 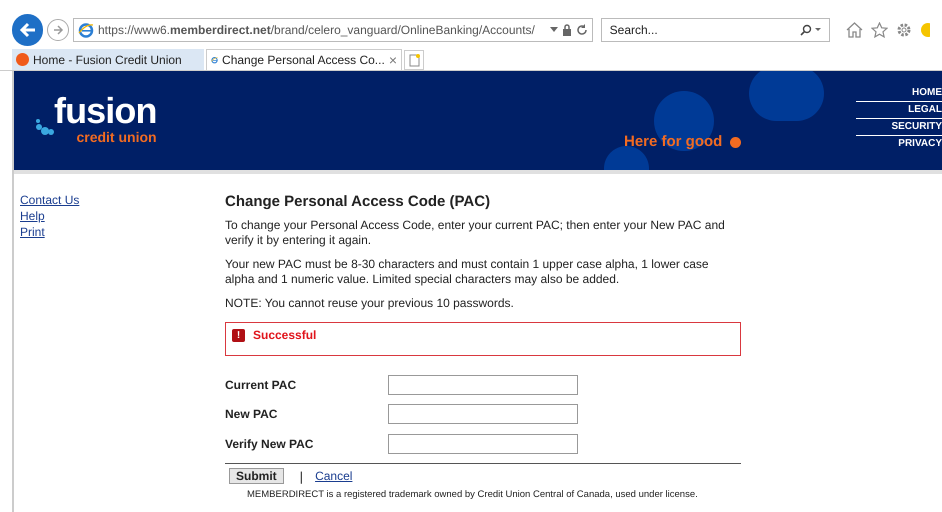 I want to click on alert-icon: !, so click(x=238, y=335).